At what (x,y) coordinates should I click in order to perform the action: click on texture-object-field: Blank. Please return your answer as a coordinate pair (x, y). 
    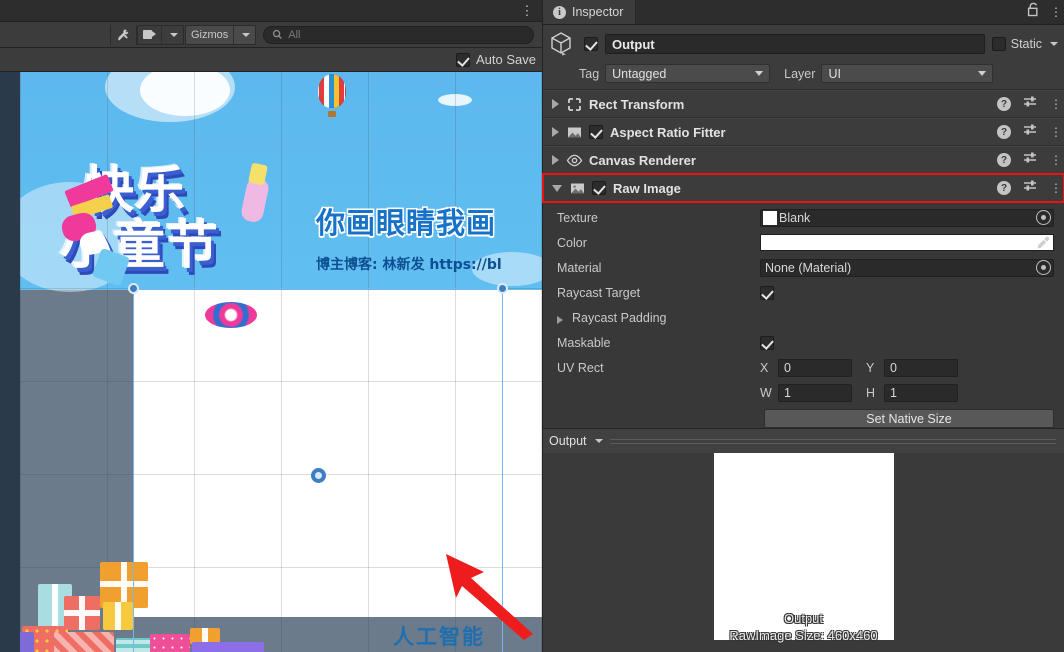
    Looking at the image, I should click on (907, 217).